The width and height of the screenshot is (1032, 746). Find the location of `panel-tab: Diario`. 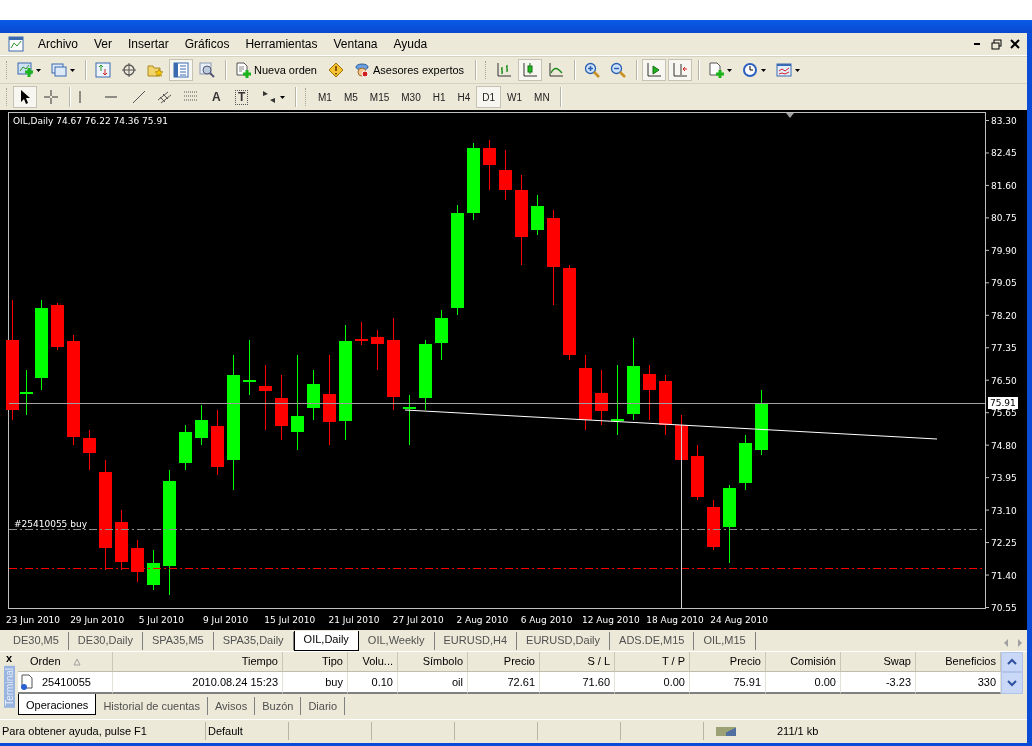

panel-tab: Diario is located at coordinates (323, 706).